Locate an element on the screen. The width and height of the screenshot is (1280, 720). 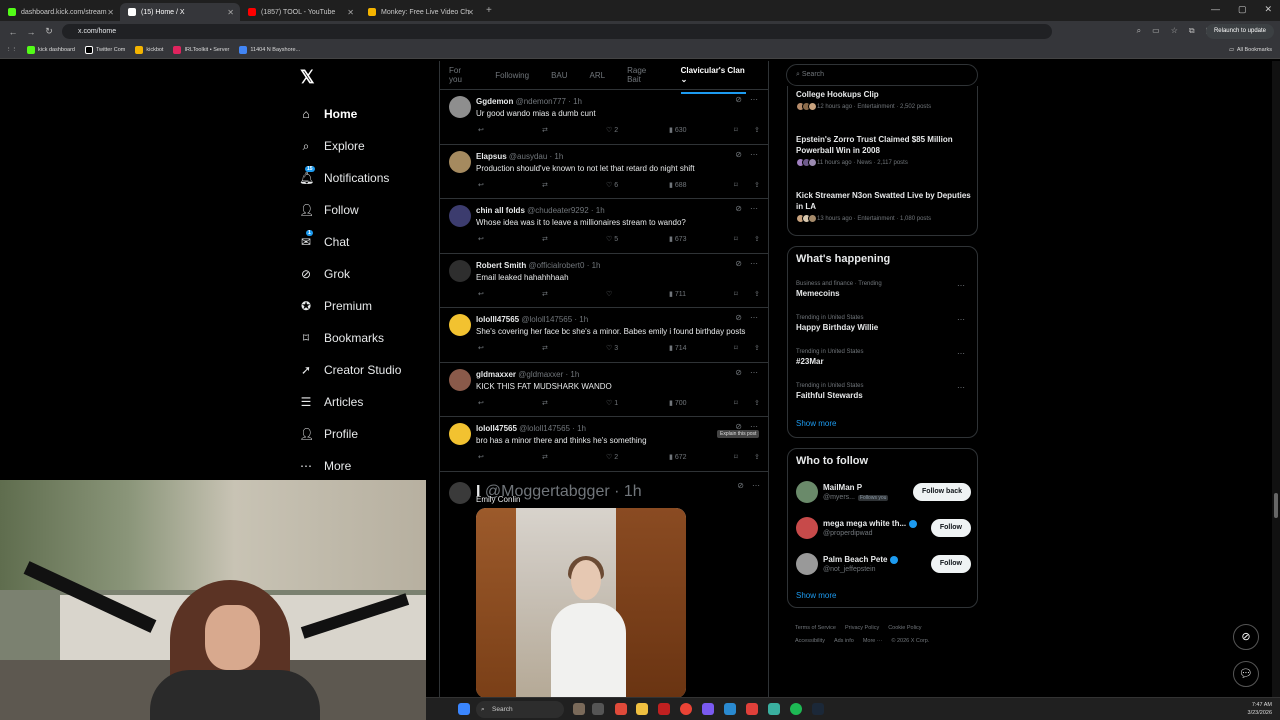
sidebar-item-articles: ☰ Articles is located at coordinates (350, 402).